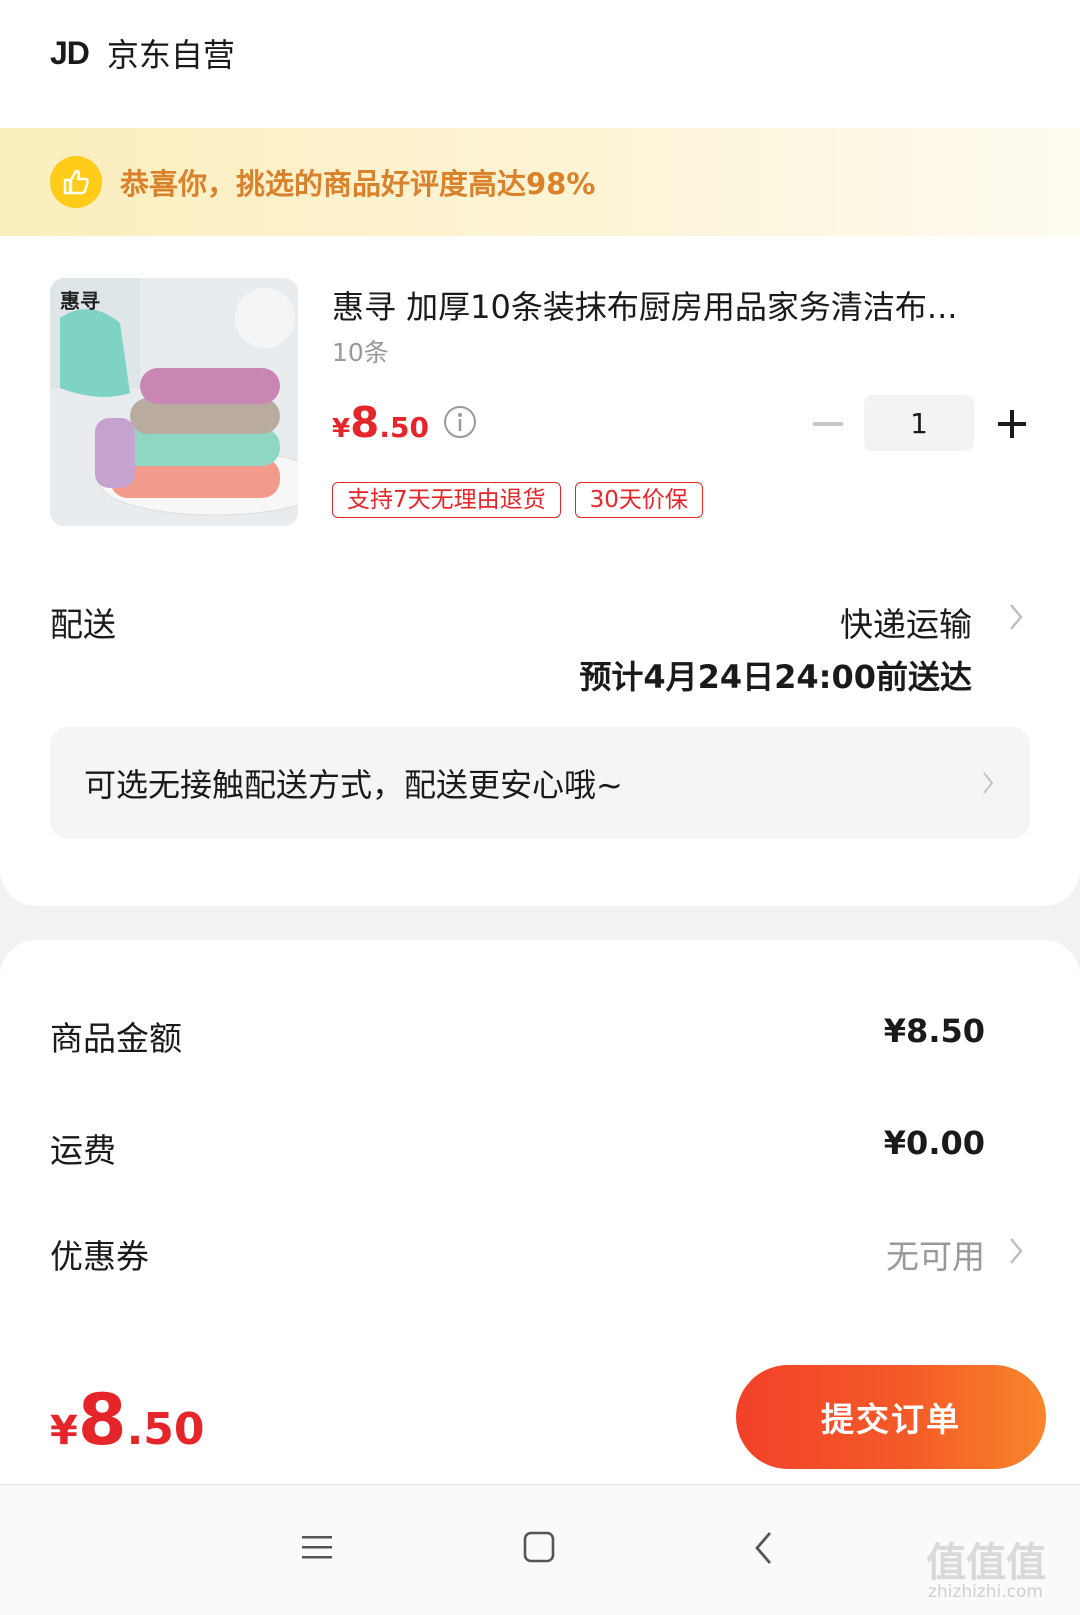 This screenshot has width=1080, height=1615. What do you see at coordinates (64, 1431) in the screenshot?
I see `total-currency: ¥` at bounding box center [64, 1431].